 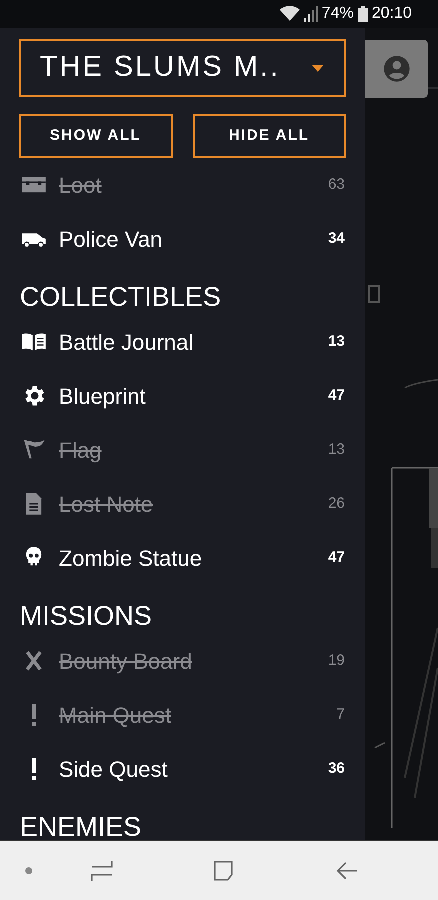 What do you see at coordinates (115, 716) in the screenshot?
I see `item-label: Main Quest` at bounding box center [115, 716].